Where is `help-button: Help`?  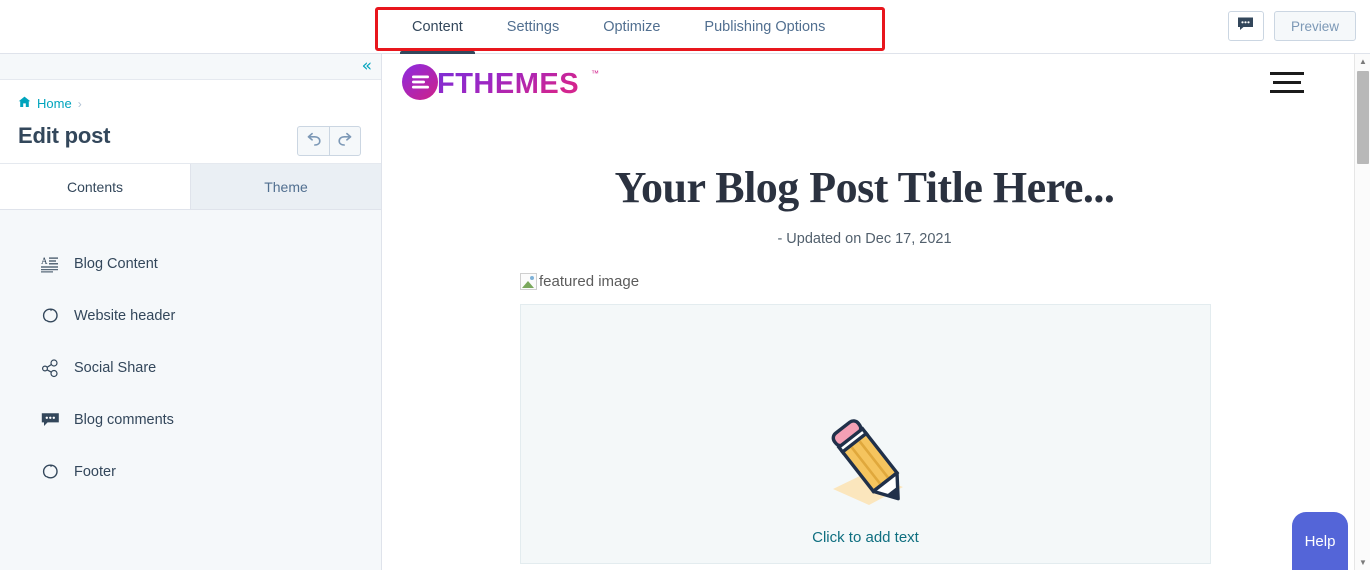
help-button: Help is located at coordinates (1320, 541).